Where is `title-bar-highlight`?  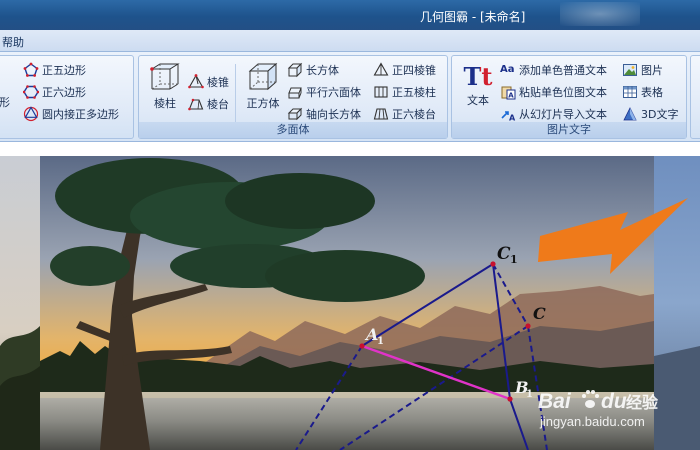 title-bar-highlight is located at coordinates (600, 14).